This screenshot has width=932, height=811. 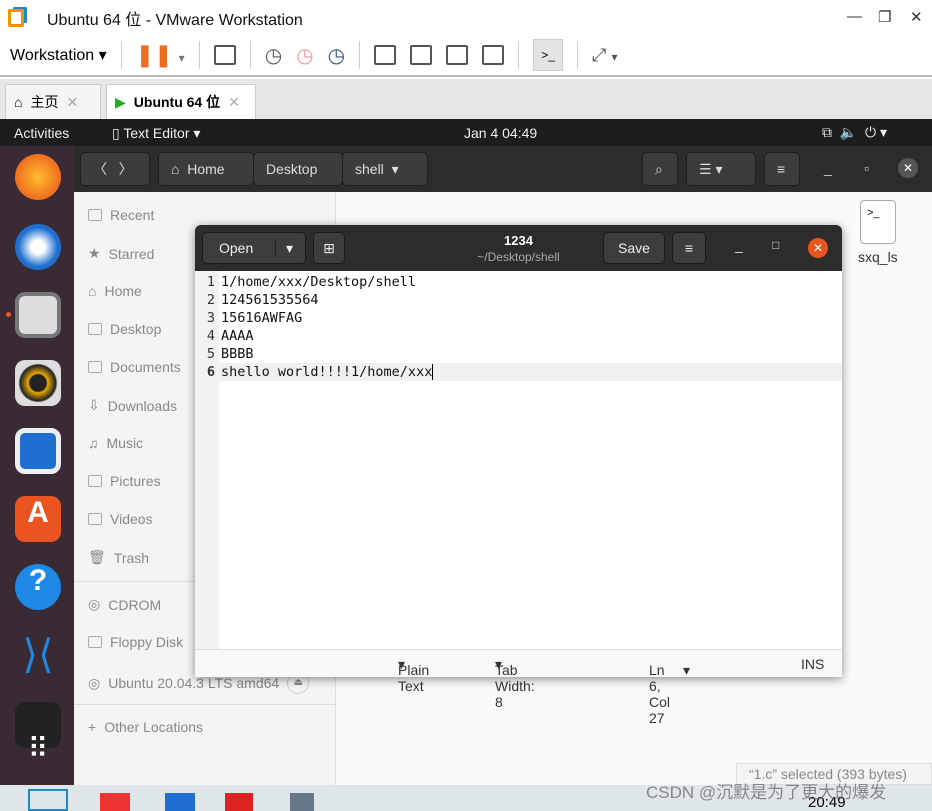 I want to click on sidebar-item-floppy: Floppy Disk, so click(x=135, y=642).